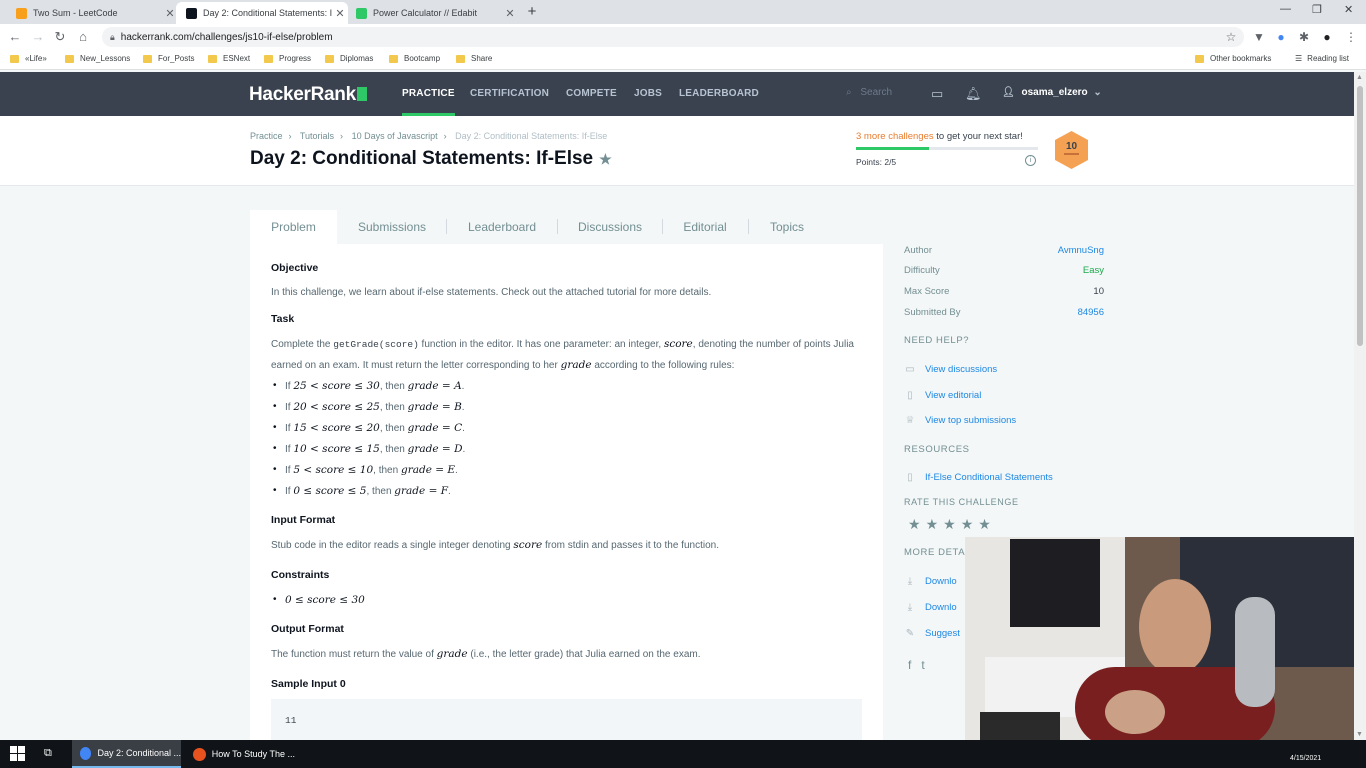 Image resolution: width=1366 pixels, height=768 pixels. I want to click on author-link: AvmnuSng, so click(1081, 250).